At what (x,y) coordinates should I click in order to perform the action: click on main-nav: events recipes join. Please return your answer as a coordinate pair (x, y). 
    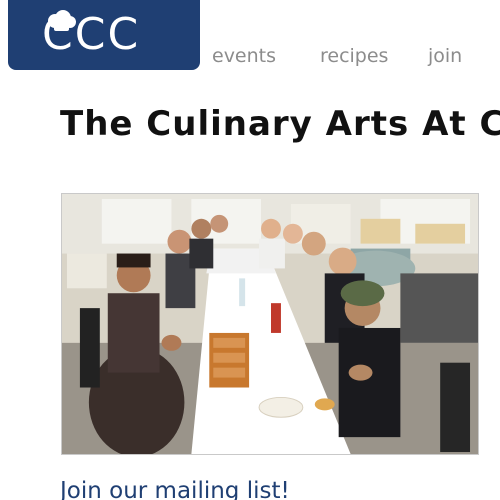
    Looking at the image, I should click on (356, 56).